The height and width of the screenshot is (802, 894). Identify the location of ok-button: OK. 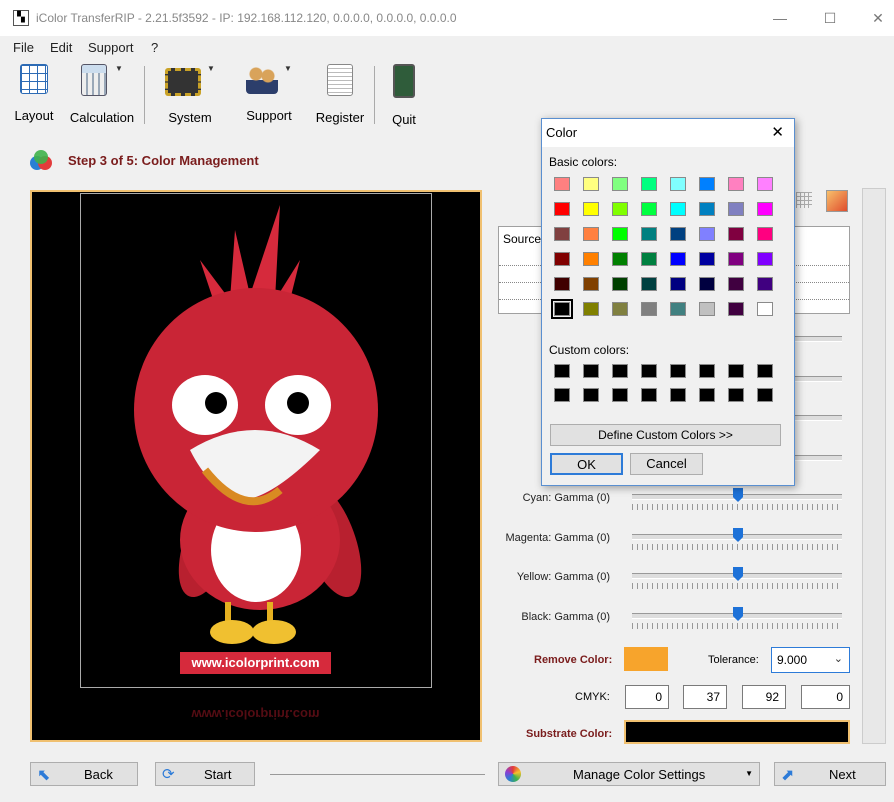
(586, 464).